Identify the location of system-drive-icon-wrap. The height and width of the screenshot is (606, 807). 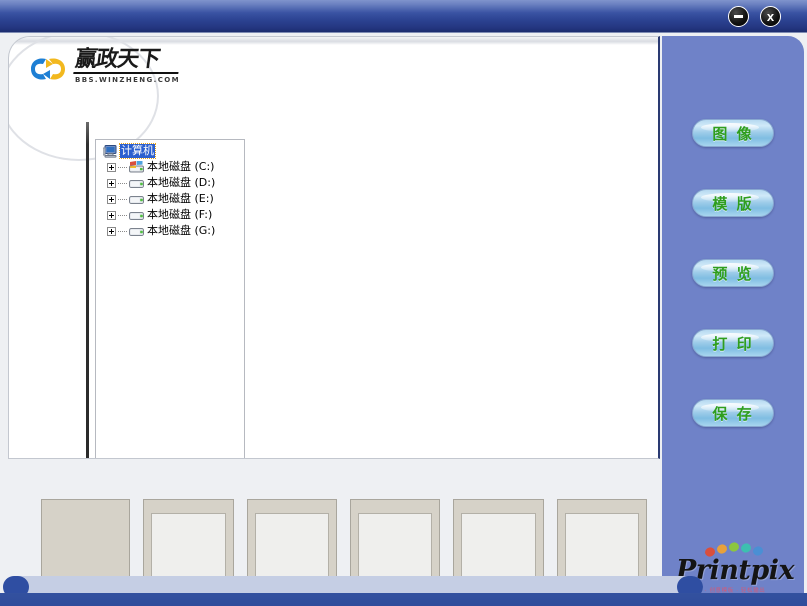
(138, 167).